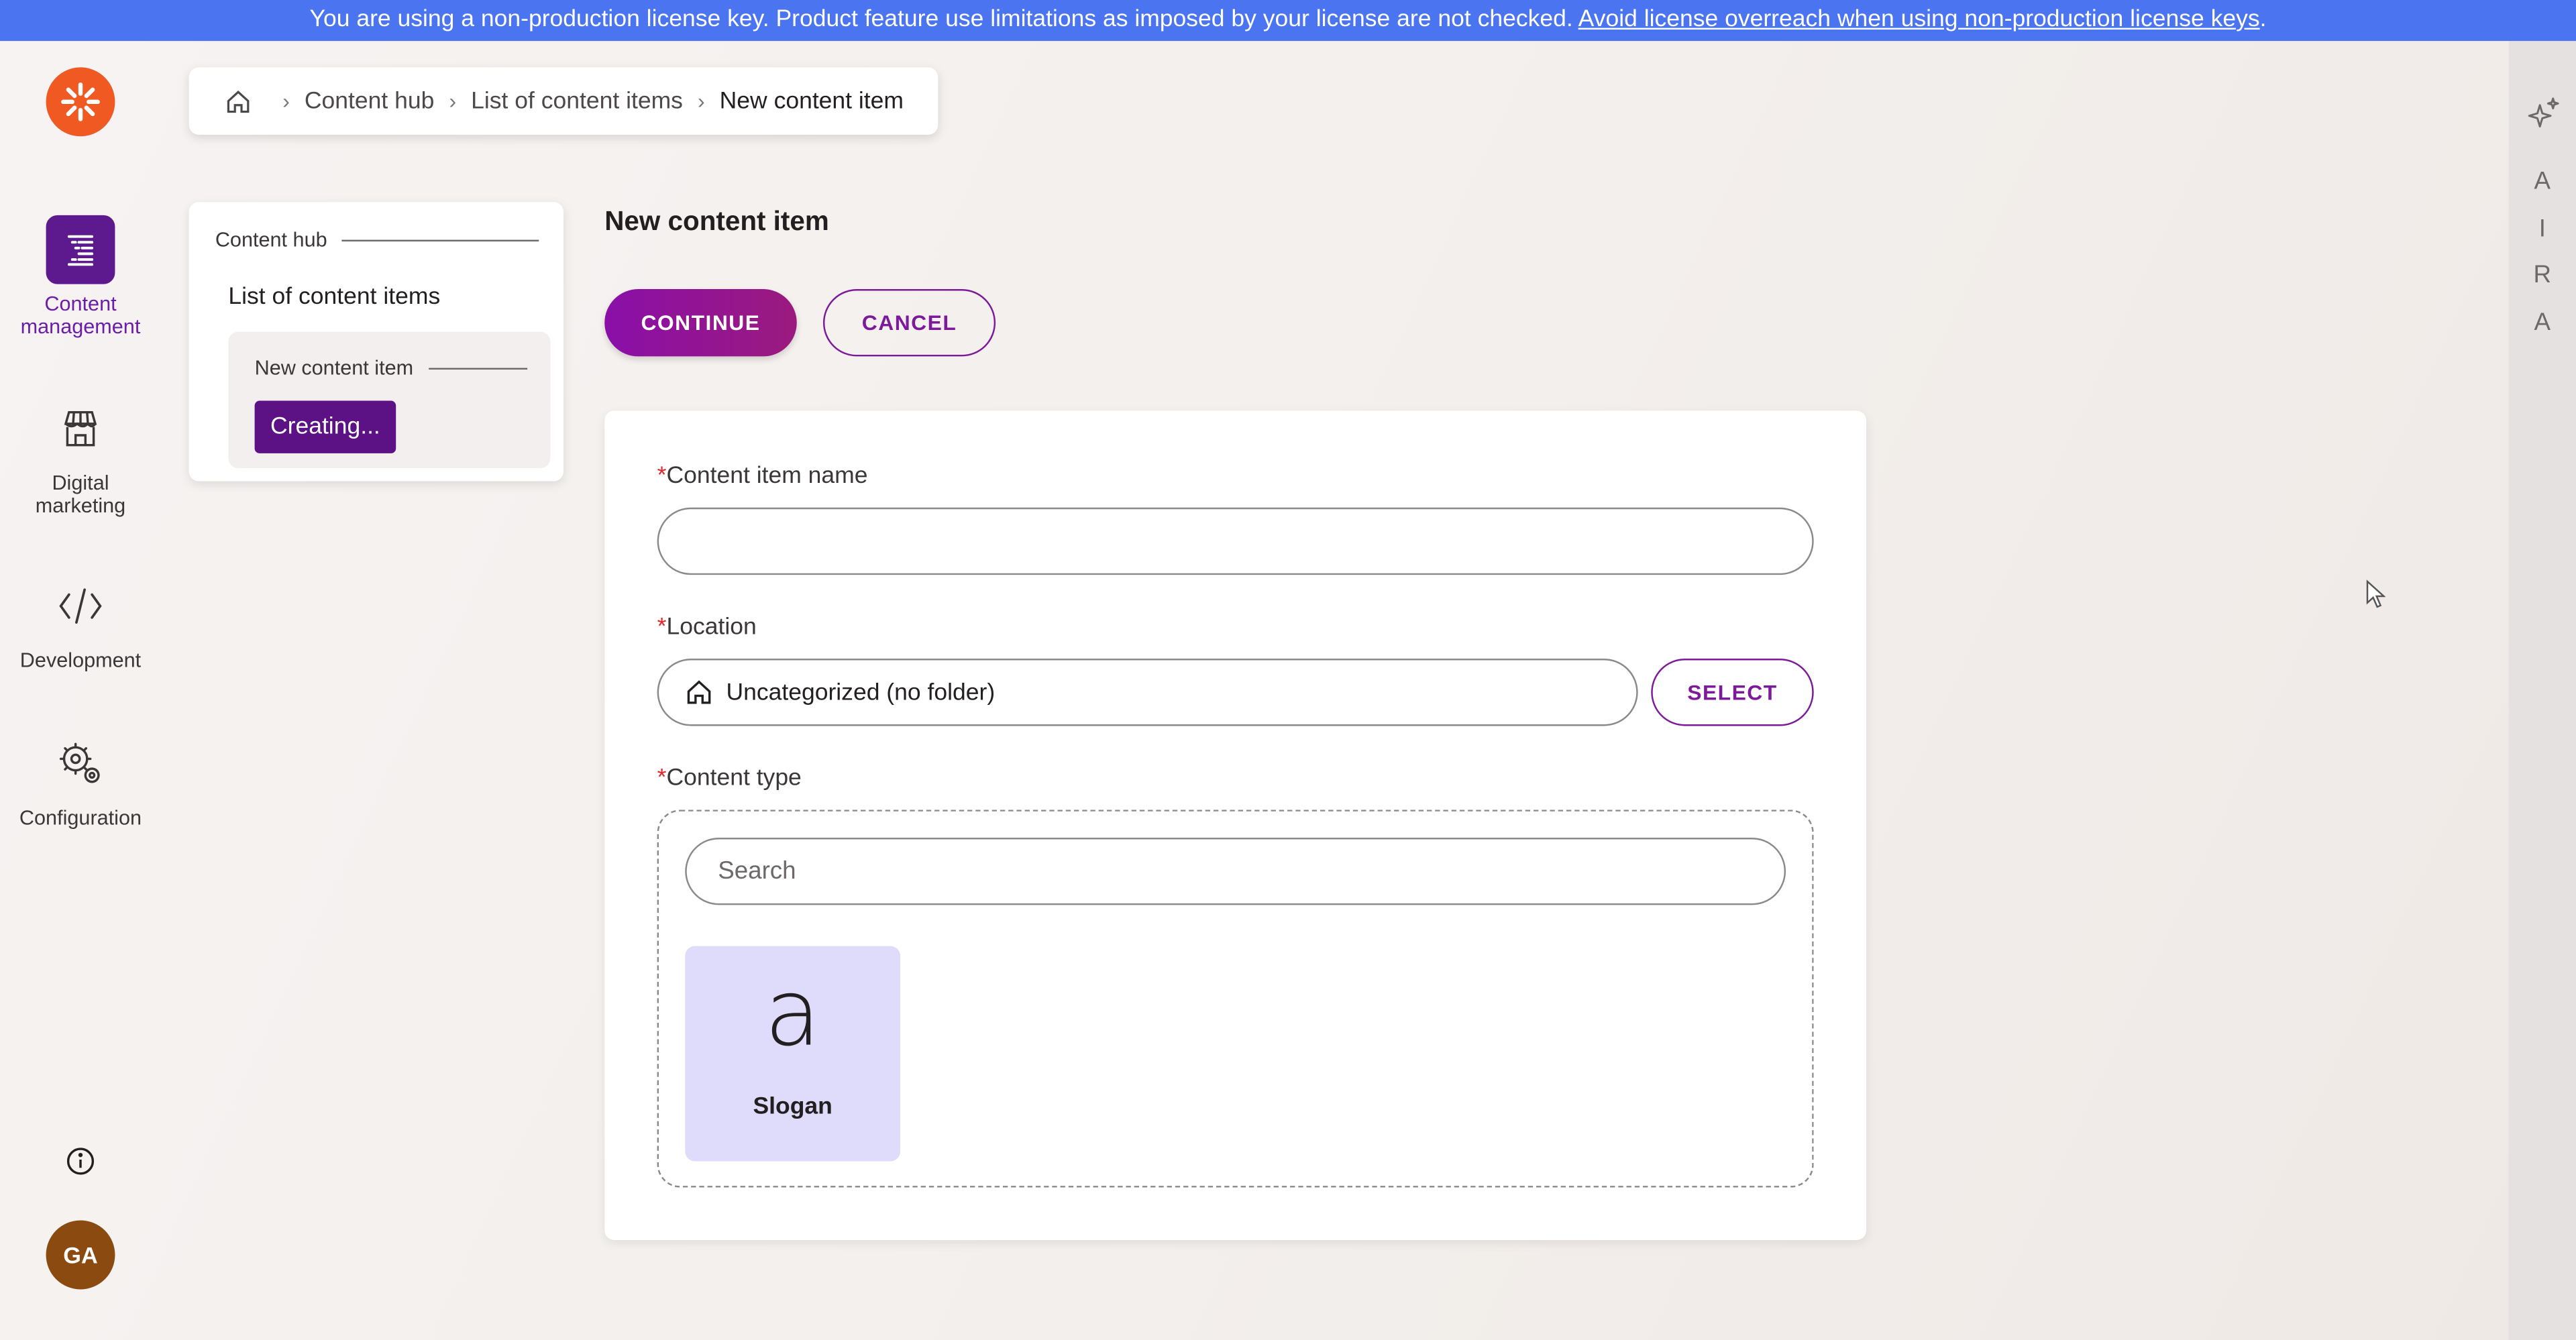 This screenshot has height=1340, width=2576. I want to click on content-type-label: *Content type, so click(729, 778).